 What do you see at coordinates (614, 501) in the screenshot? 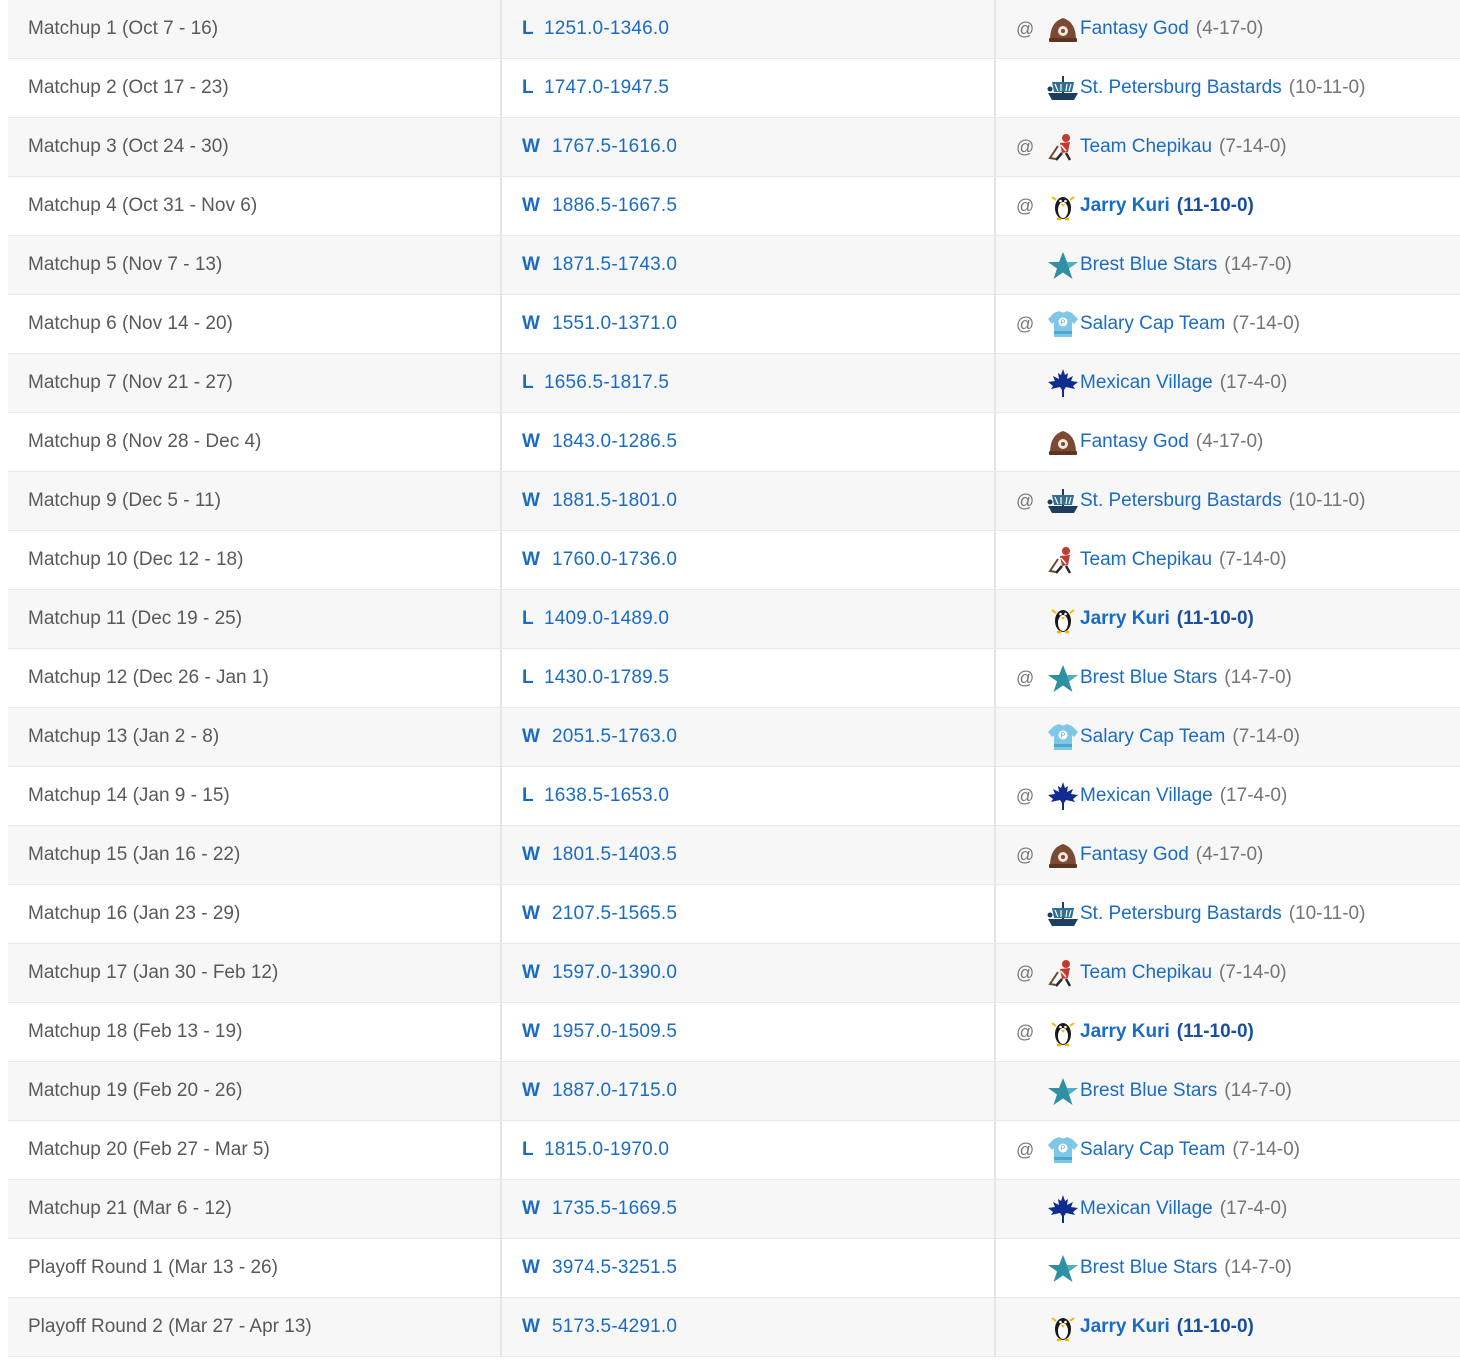
I see `score-link: 1881.5-1801.0` at bounding box center [614, 501].